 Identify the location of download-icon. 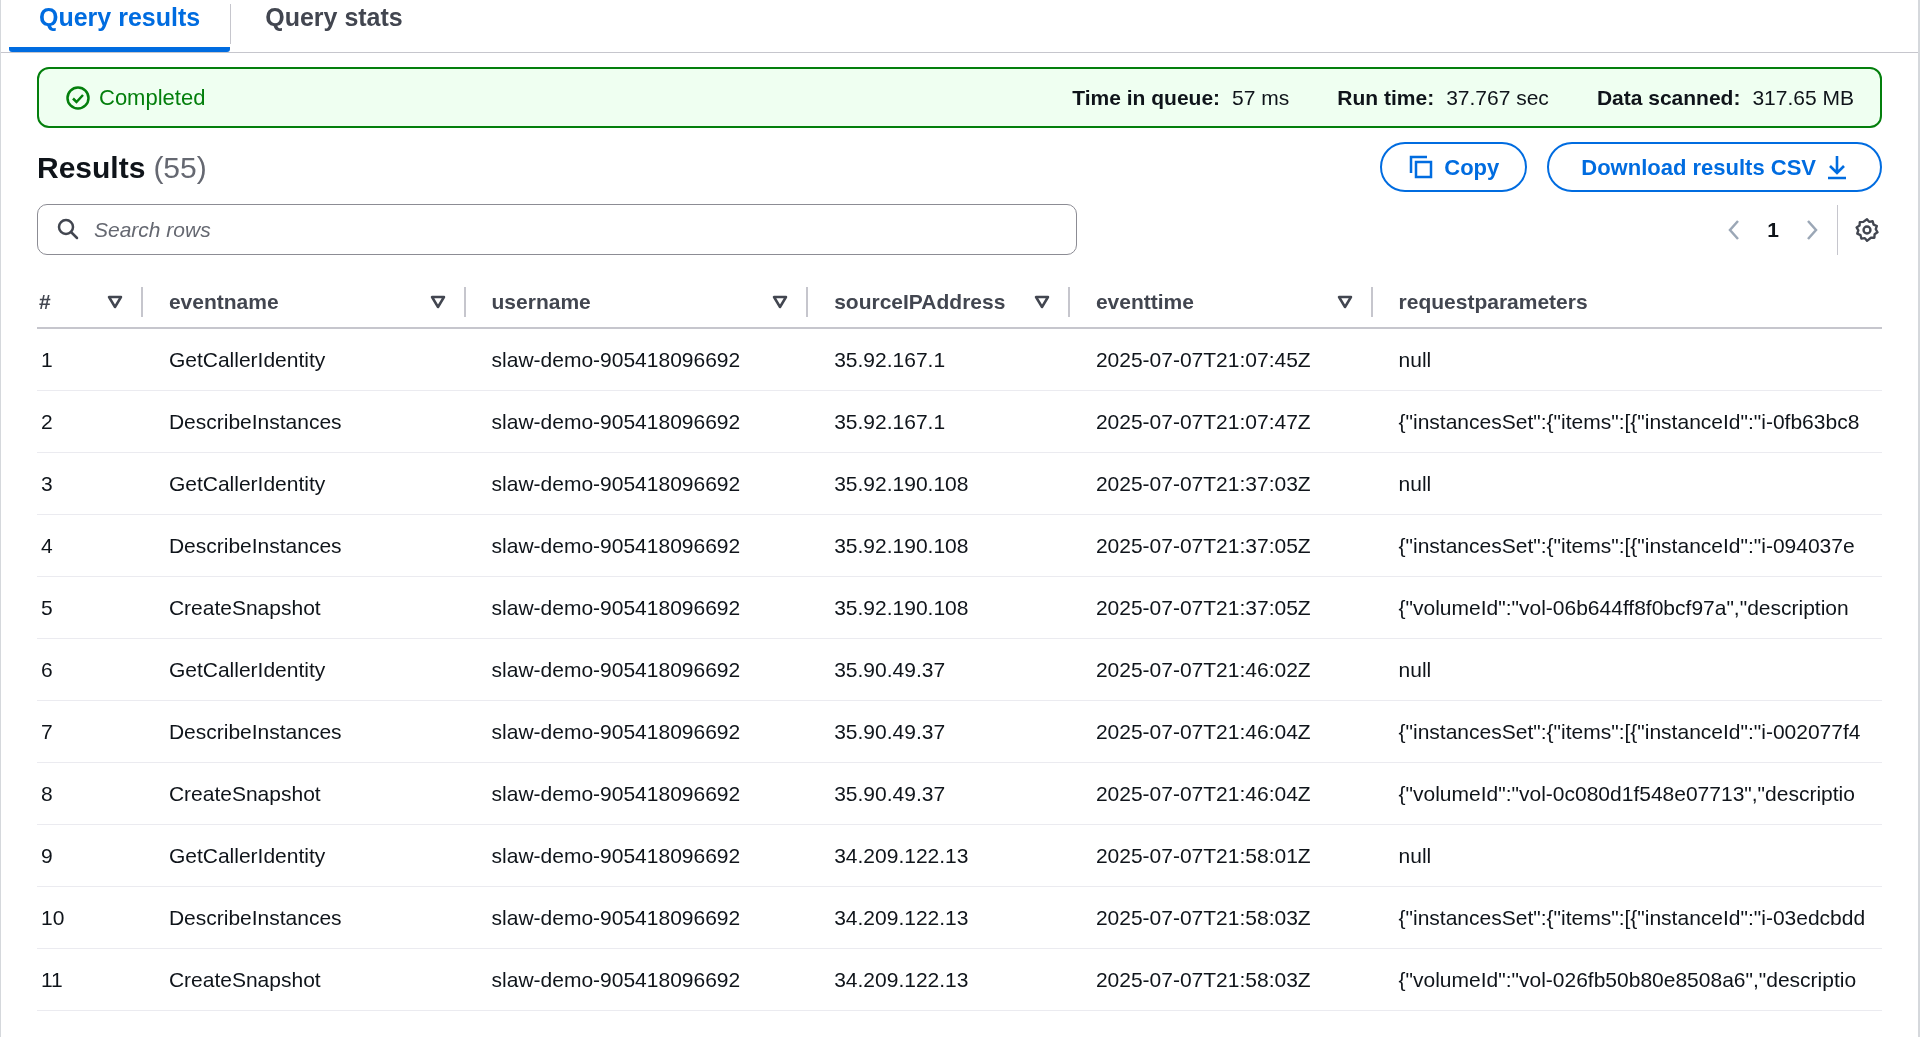
(1837, 167).